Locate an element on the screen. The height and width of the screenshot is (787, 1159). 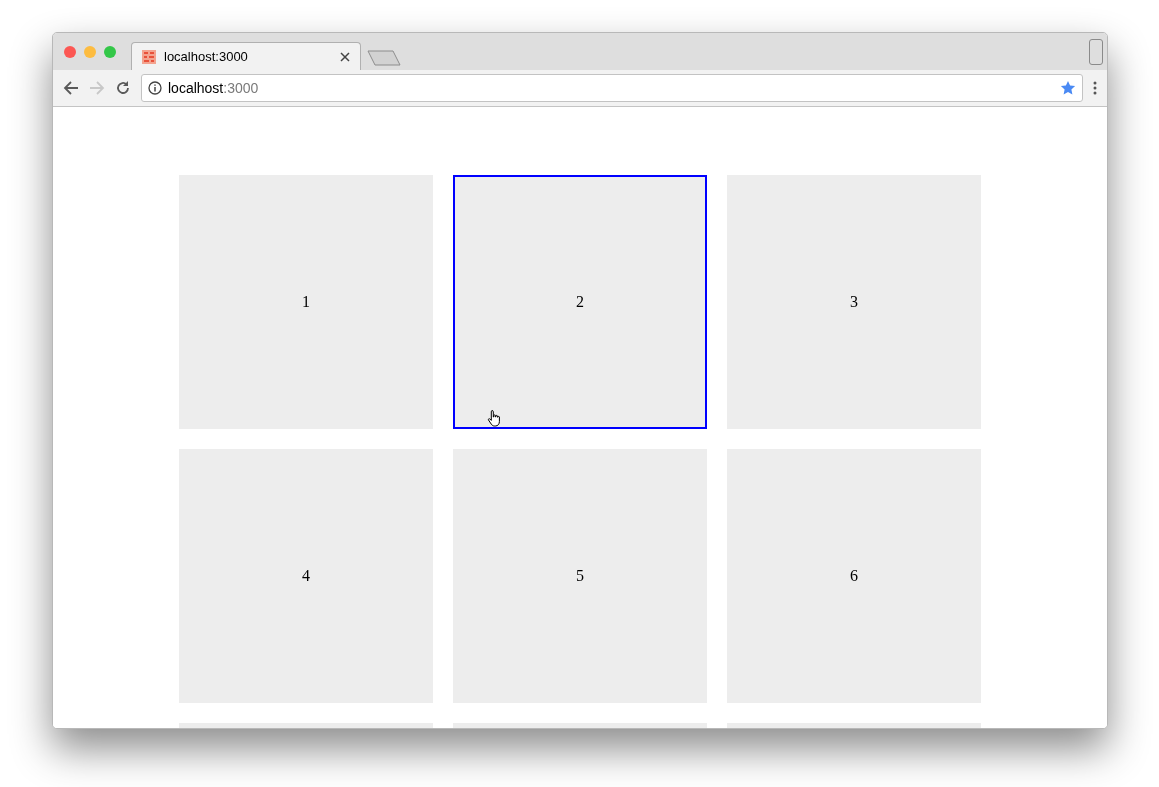
grid-tile: 3 is located at coordinates (854, 302).